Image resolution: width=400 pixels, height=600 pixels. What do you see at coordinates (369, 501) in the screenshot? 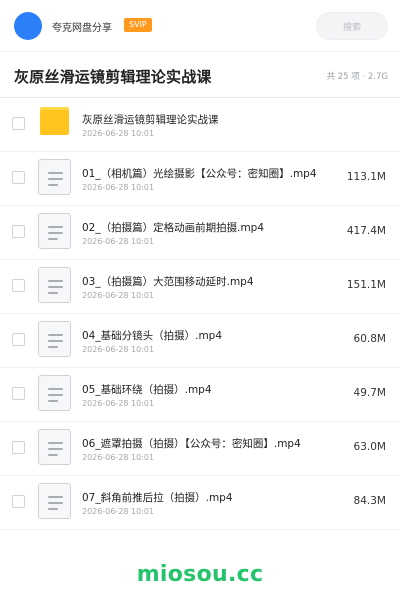
I see `file-size: 84.3M` at bounding box center [369, 501].